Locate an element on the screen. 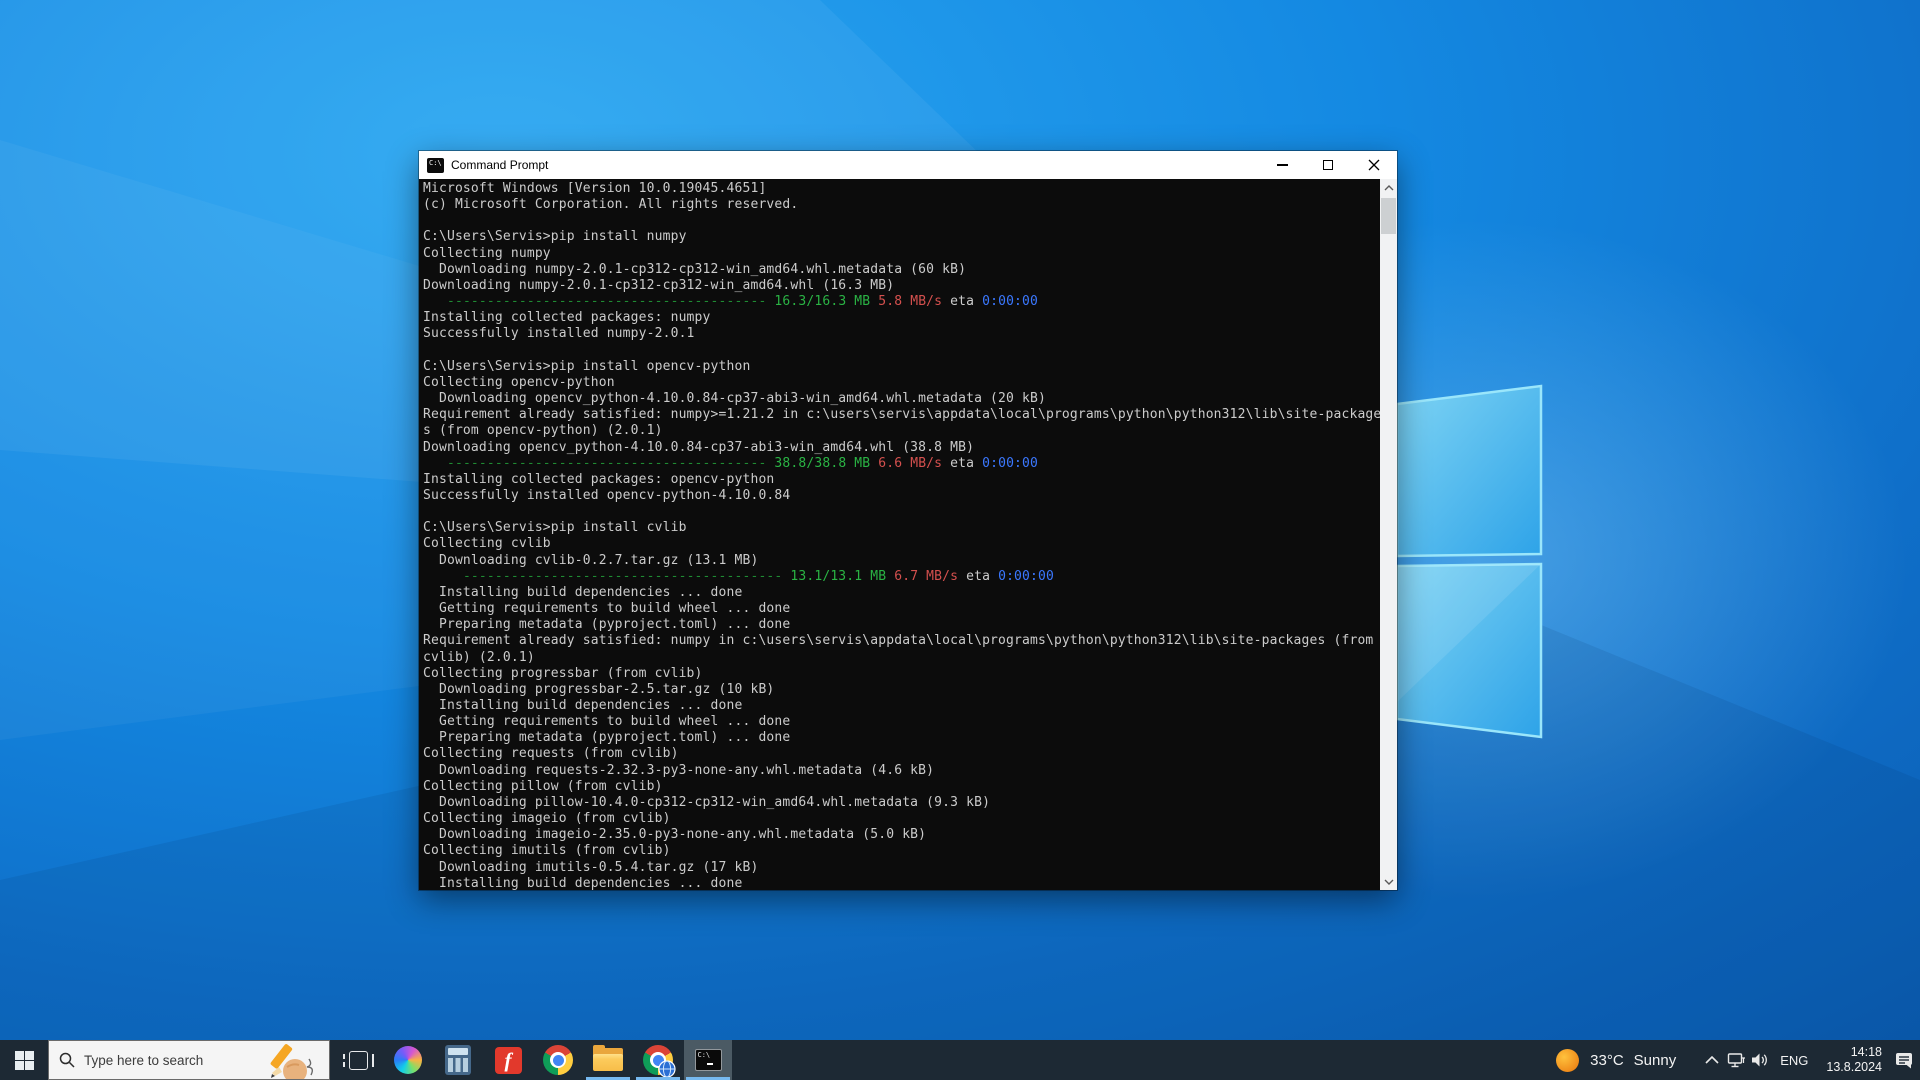 Image resolution: width=1920 pixels, height=1080 pixels. minimize-button is located at coordinates (1282, 165).